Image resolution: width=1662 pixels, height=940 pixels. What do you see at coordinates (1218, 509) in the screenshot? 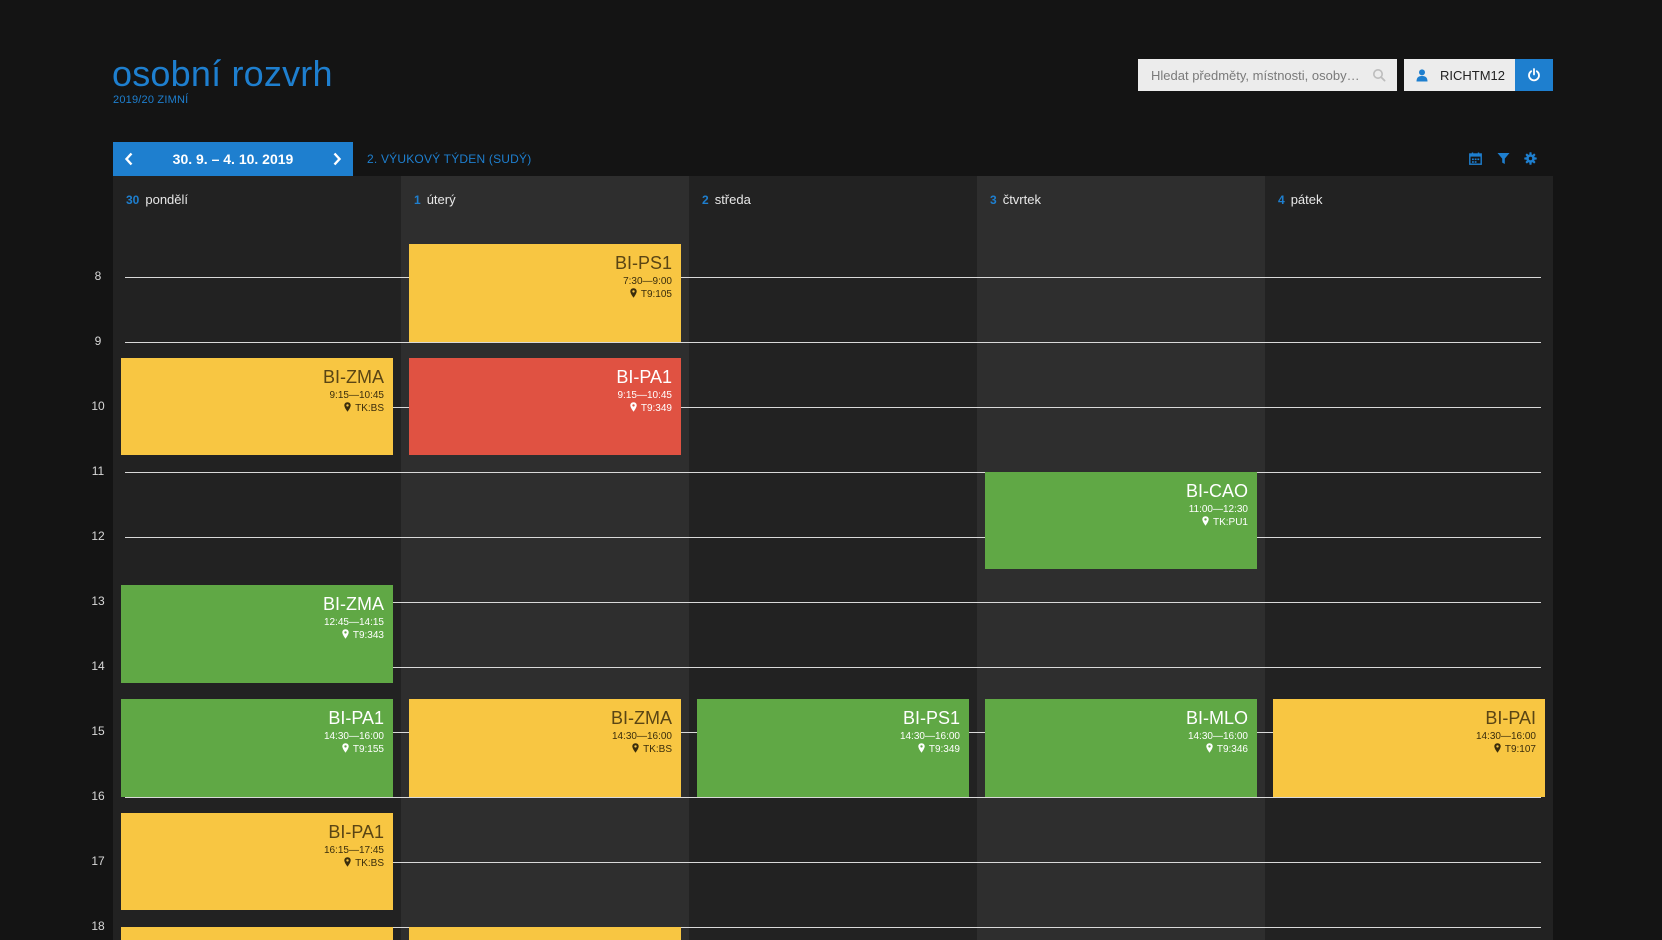
I see `course-time: 11:00—12:30` at bounding box center [1218, 509].